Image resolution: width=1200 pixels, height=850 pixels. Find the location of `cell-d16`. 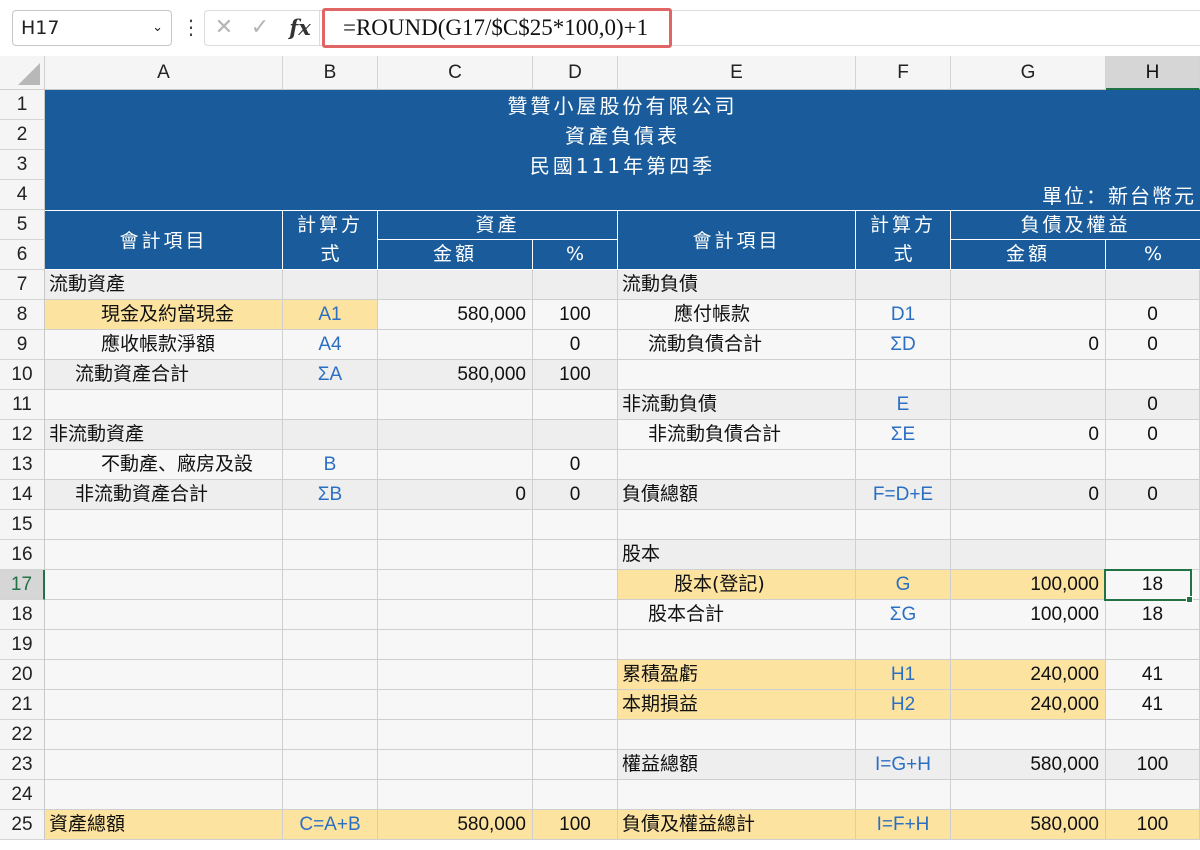

cell-d16 is located at coordinates (575, 555).